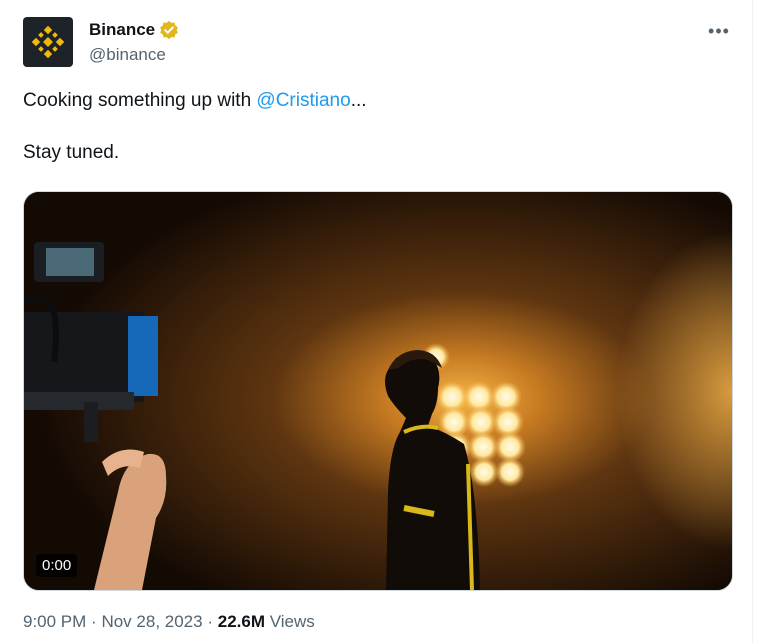  Describe the element at coordinates (54, 621) in the screenshot. I see `tweet-time: 9:00 PM` at that location.